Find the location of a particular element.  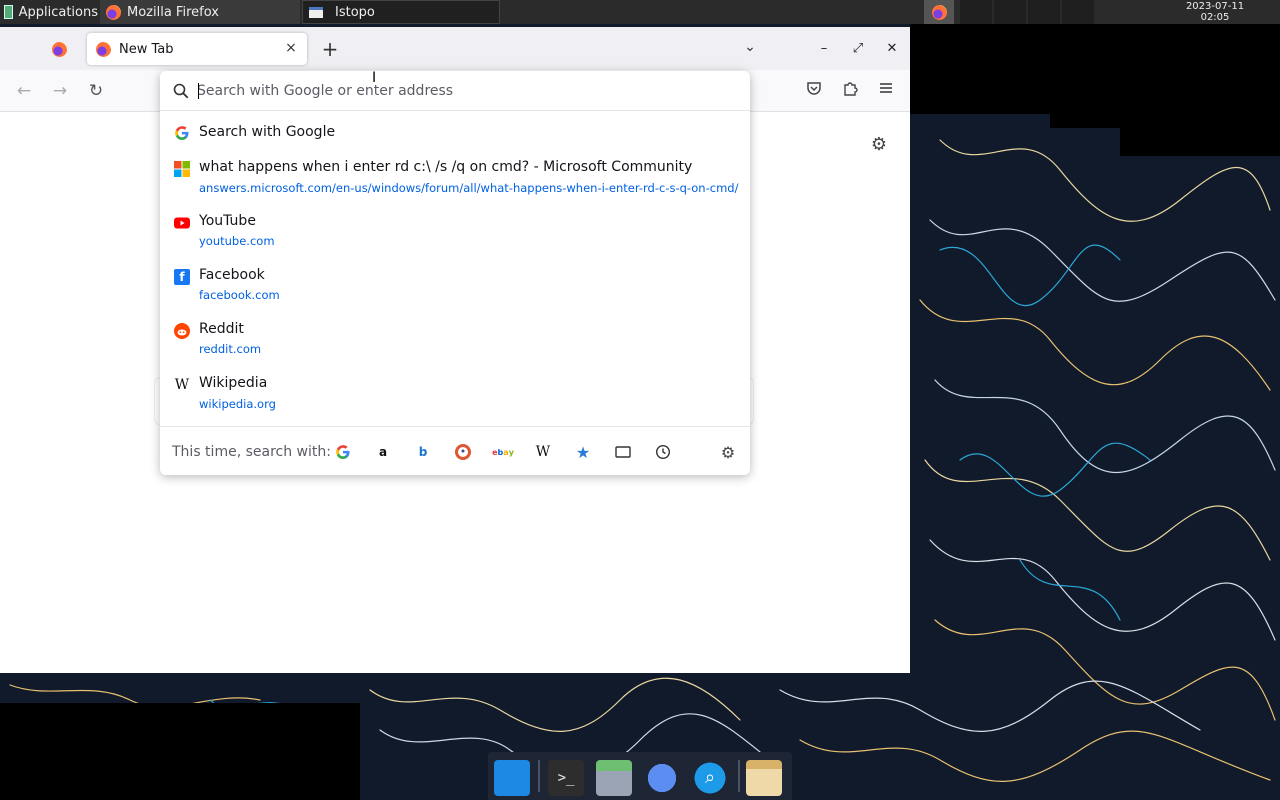

result-url: wikipedia.org is located at coordinates (237, 404).